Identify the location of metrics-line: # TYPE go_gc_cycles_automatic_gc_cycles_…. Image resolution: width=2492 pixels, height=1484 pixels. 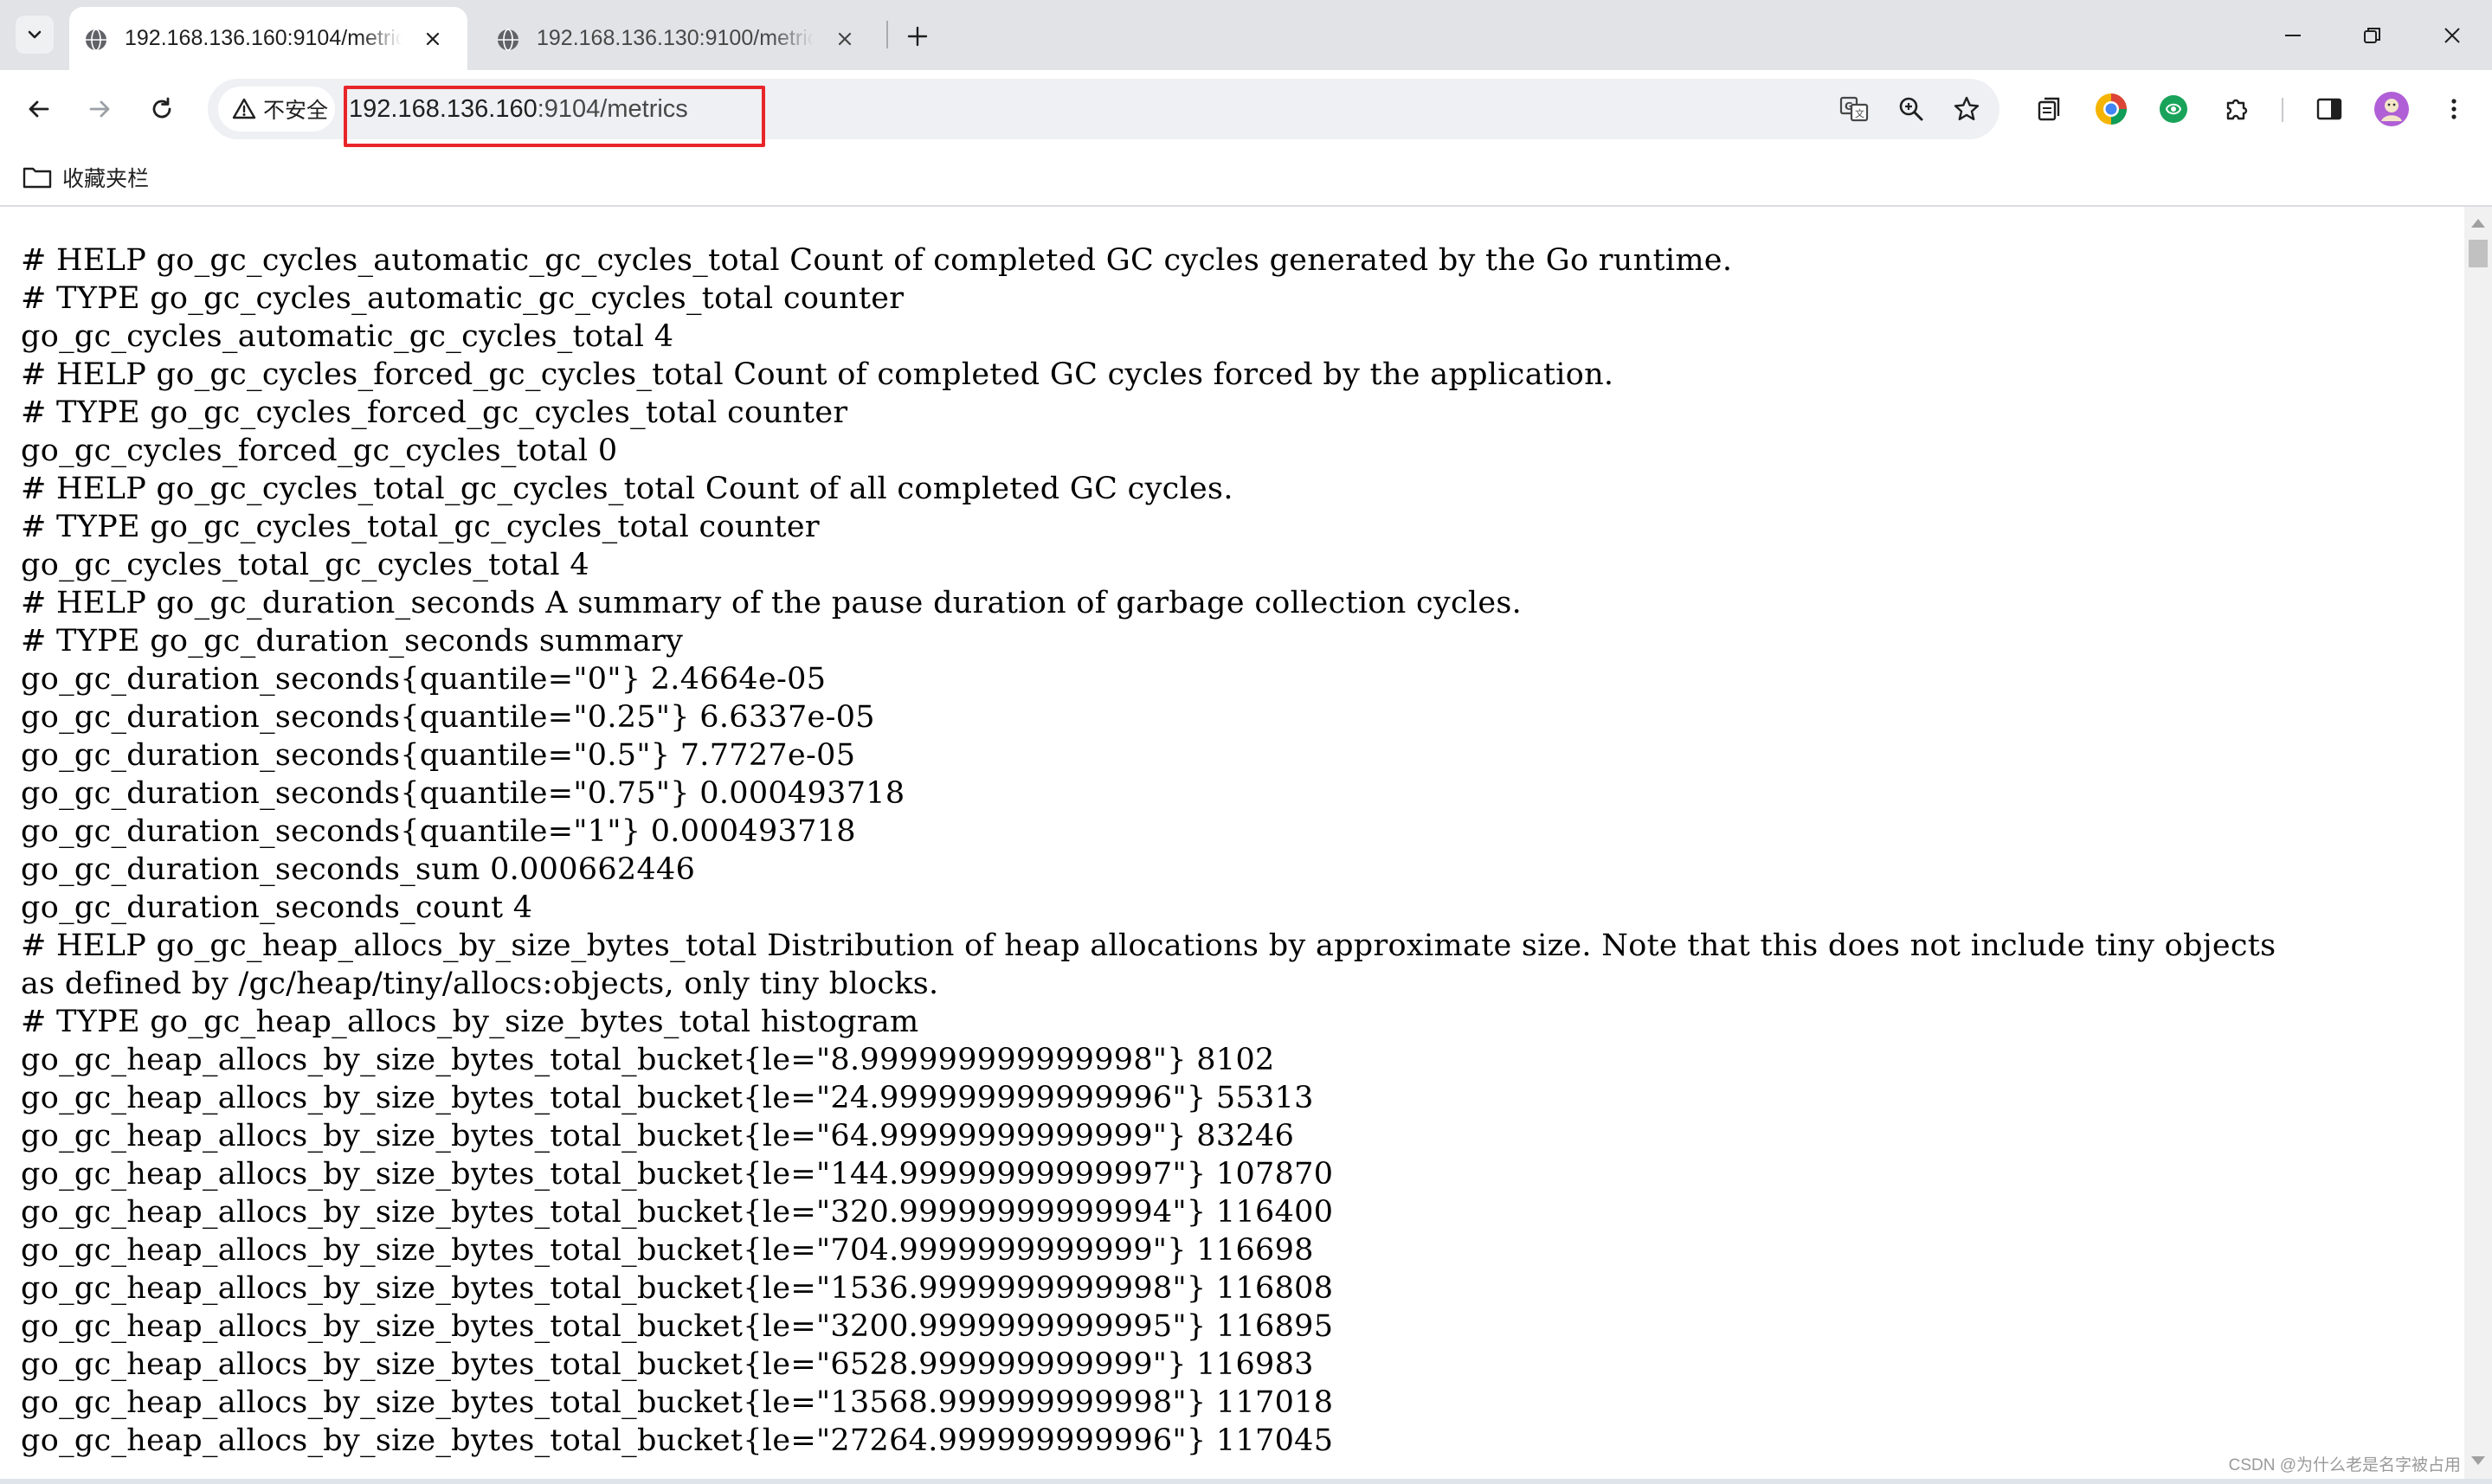
(463, 298).